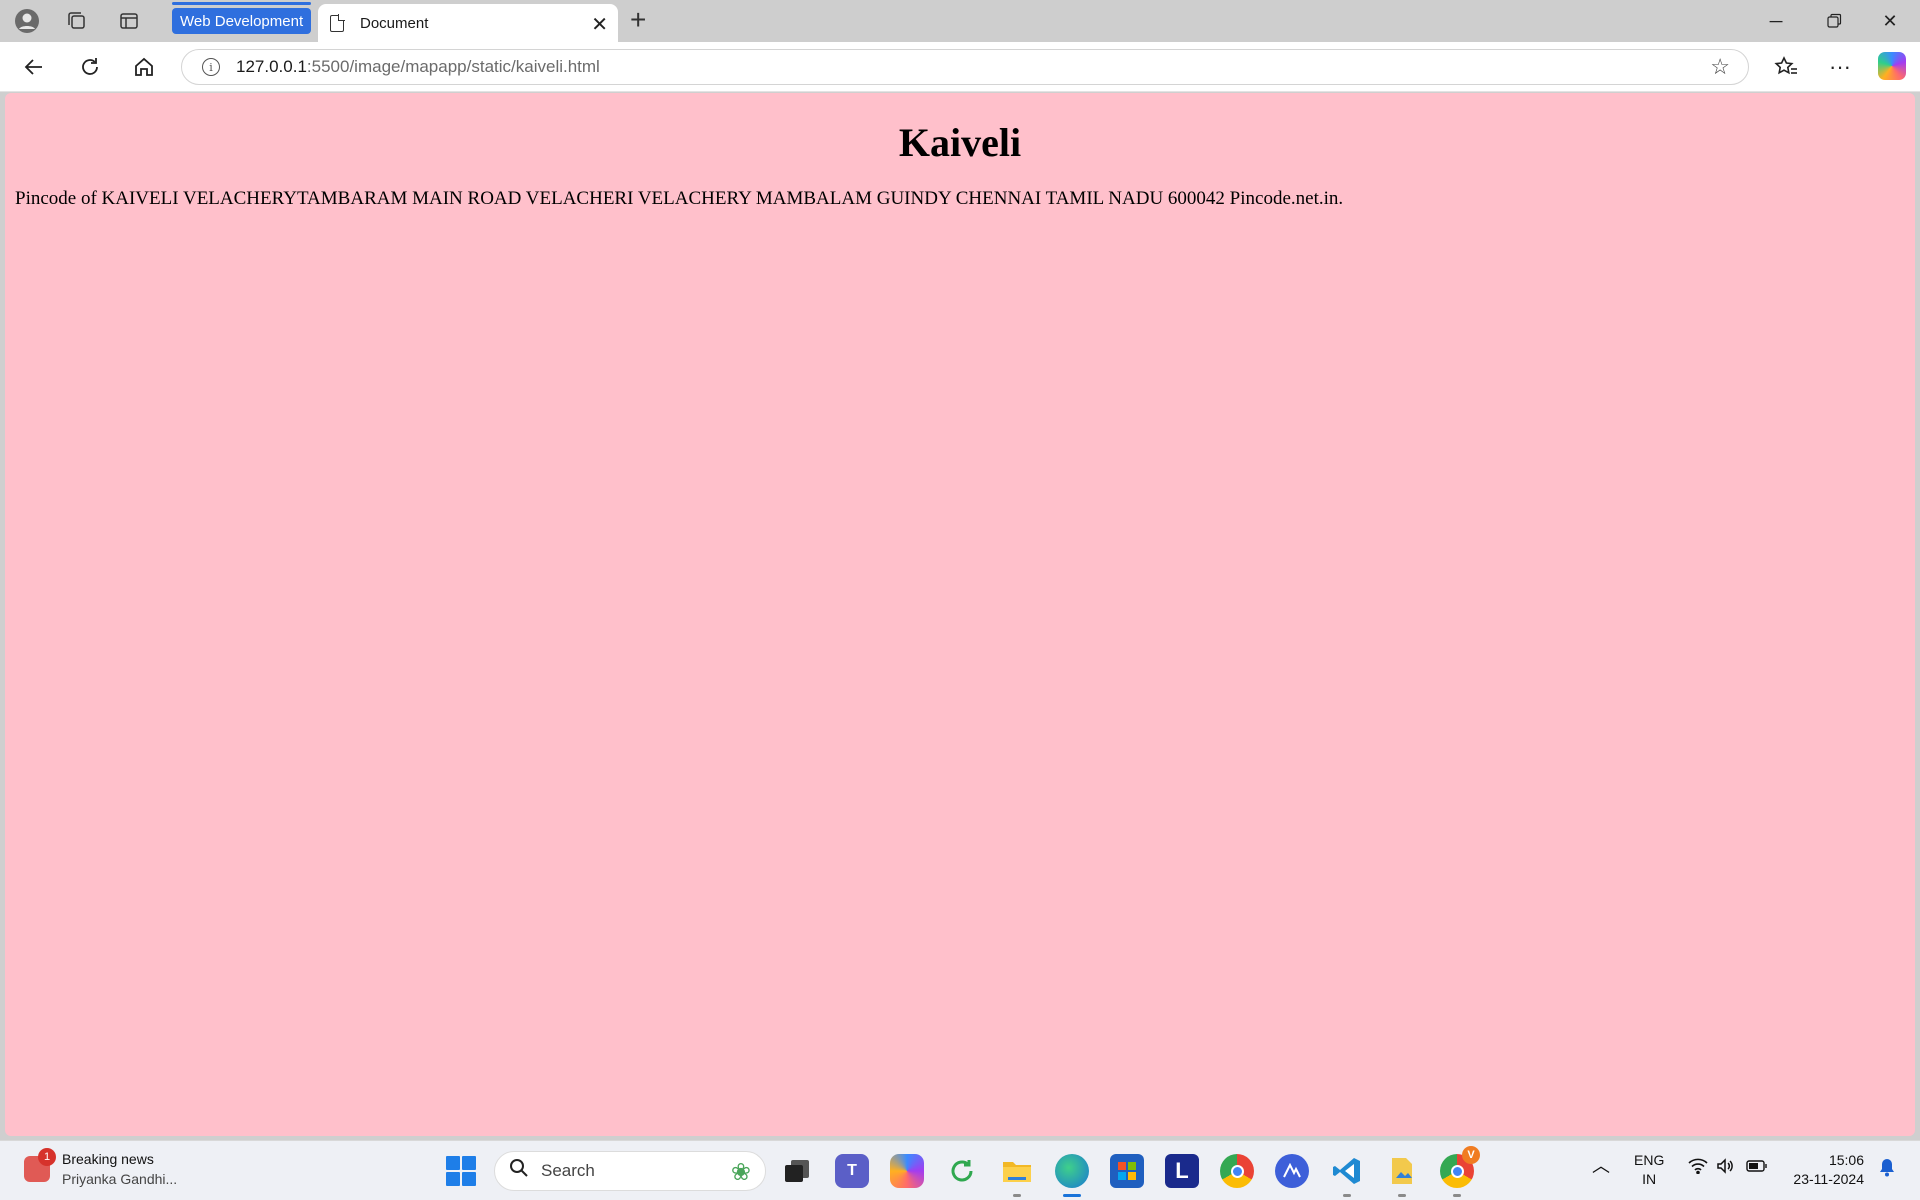 This screenshot has height=1200, width=1920. I want to click on file-app-icon, so click(1402, 1175).